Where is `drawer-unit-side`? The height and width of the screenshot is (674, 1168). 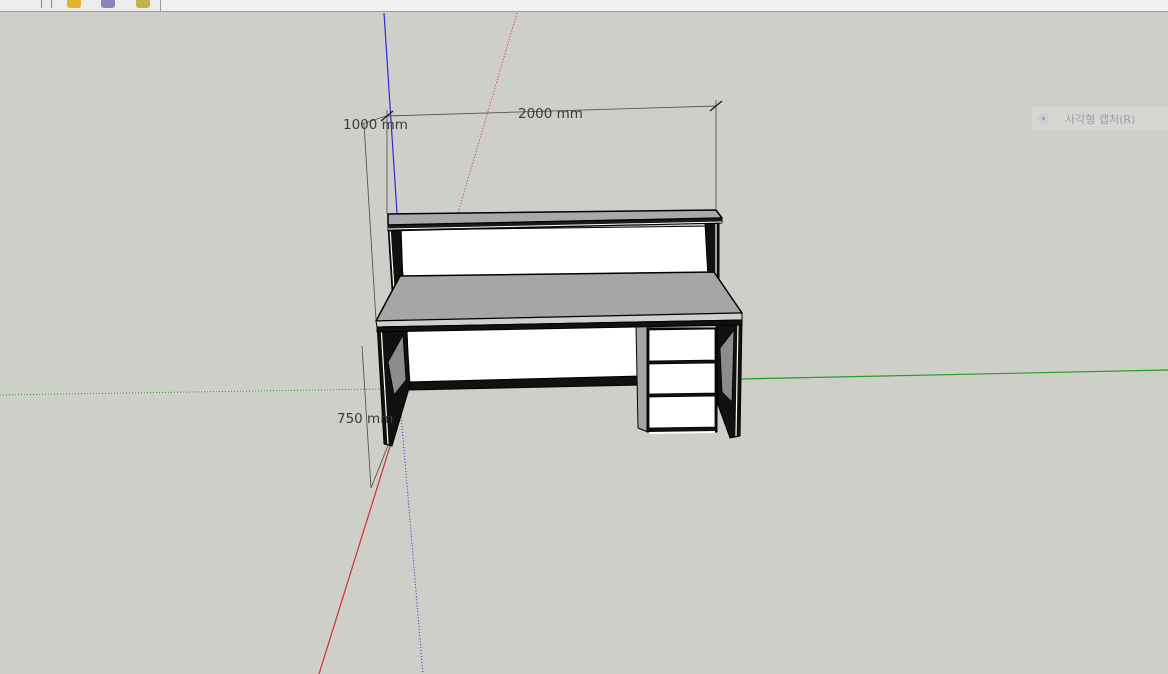
drawer-unit-side is located at coordinates (642, 379).